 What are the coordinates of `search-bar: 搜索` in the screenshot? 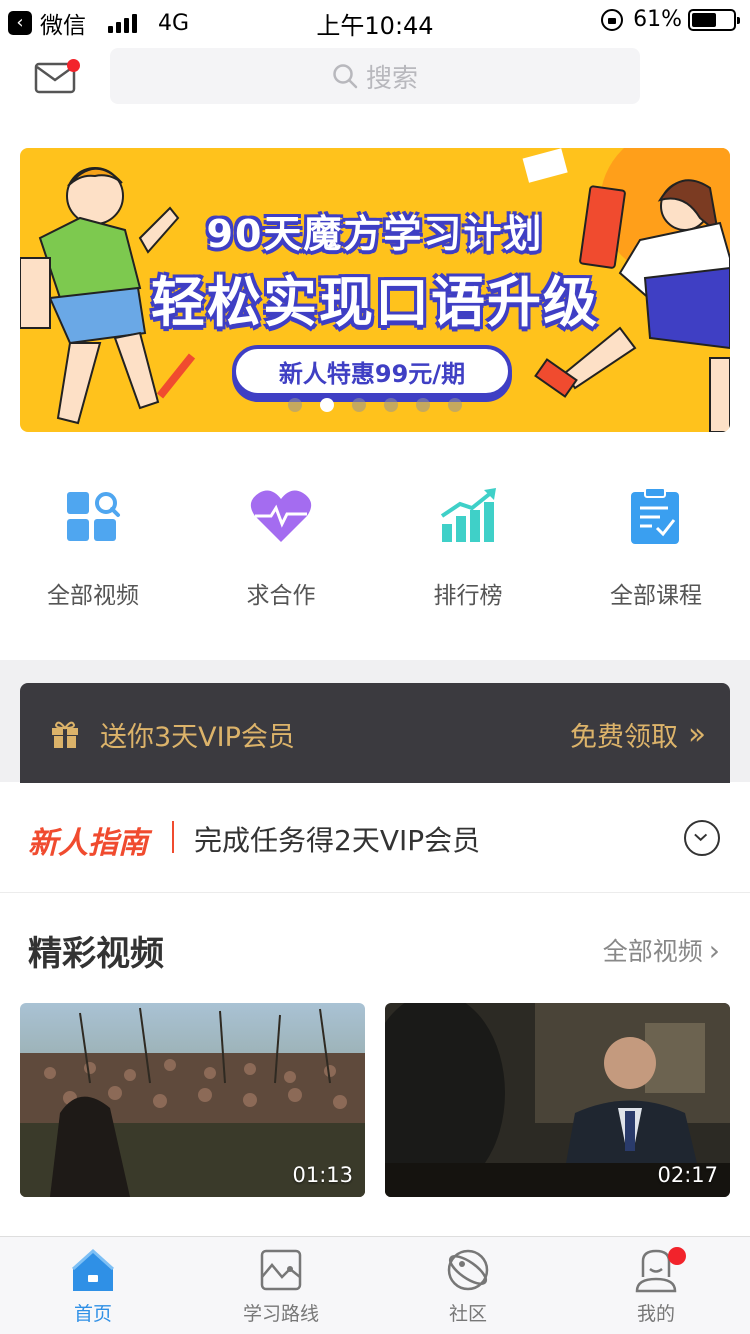 It's located at (375, 76).